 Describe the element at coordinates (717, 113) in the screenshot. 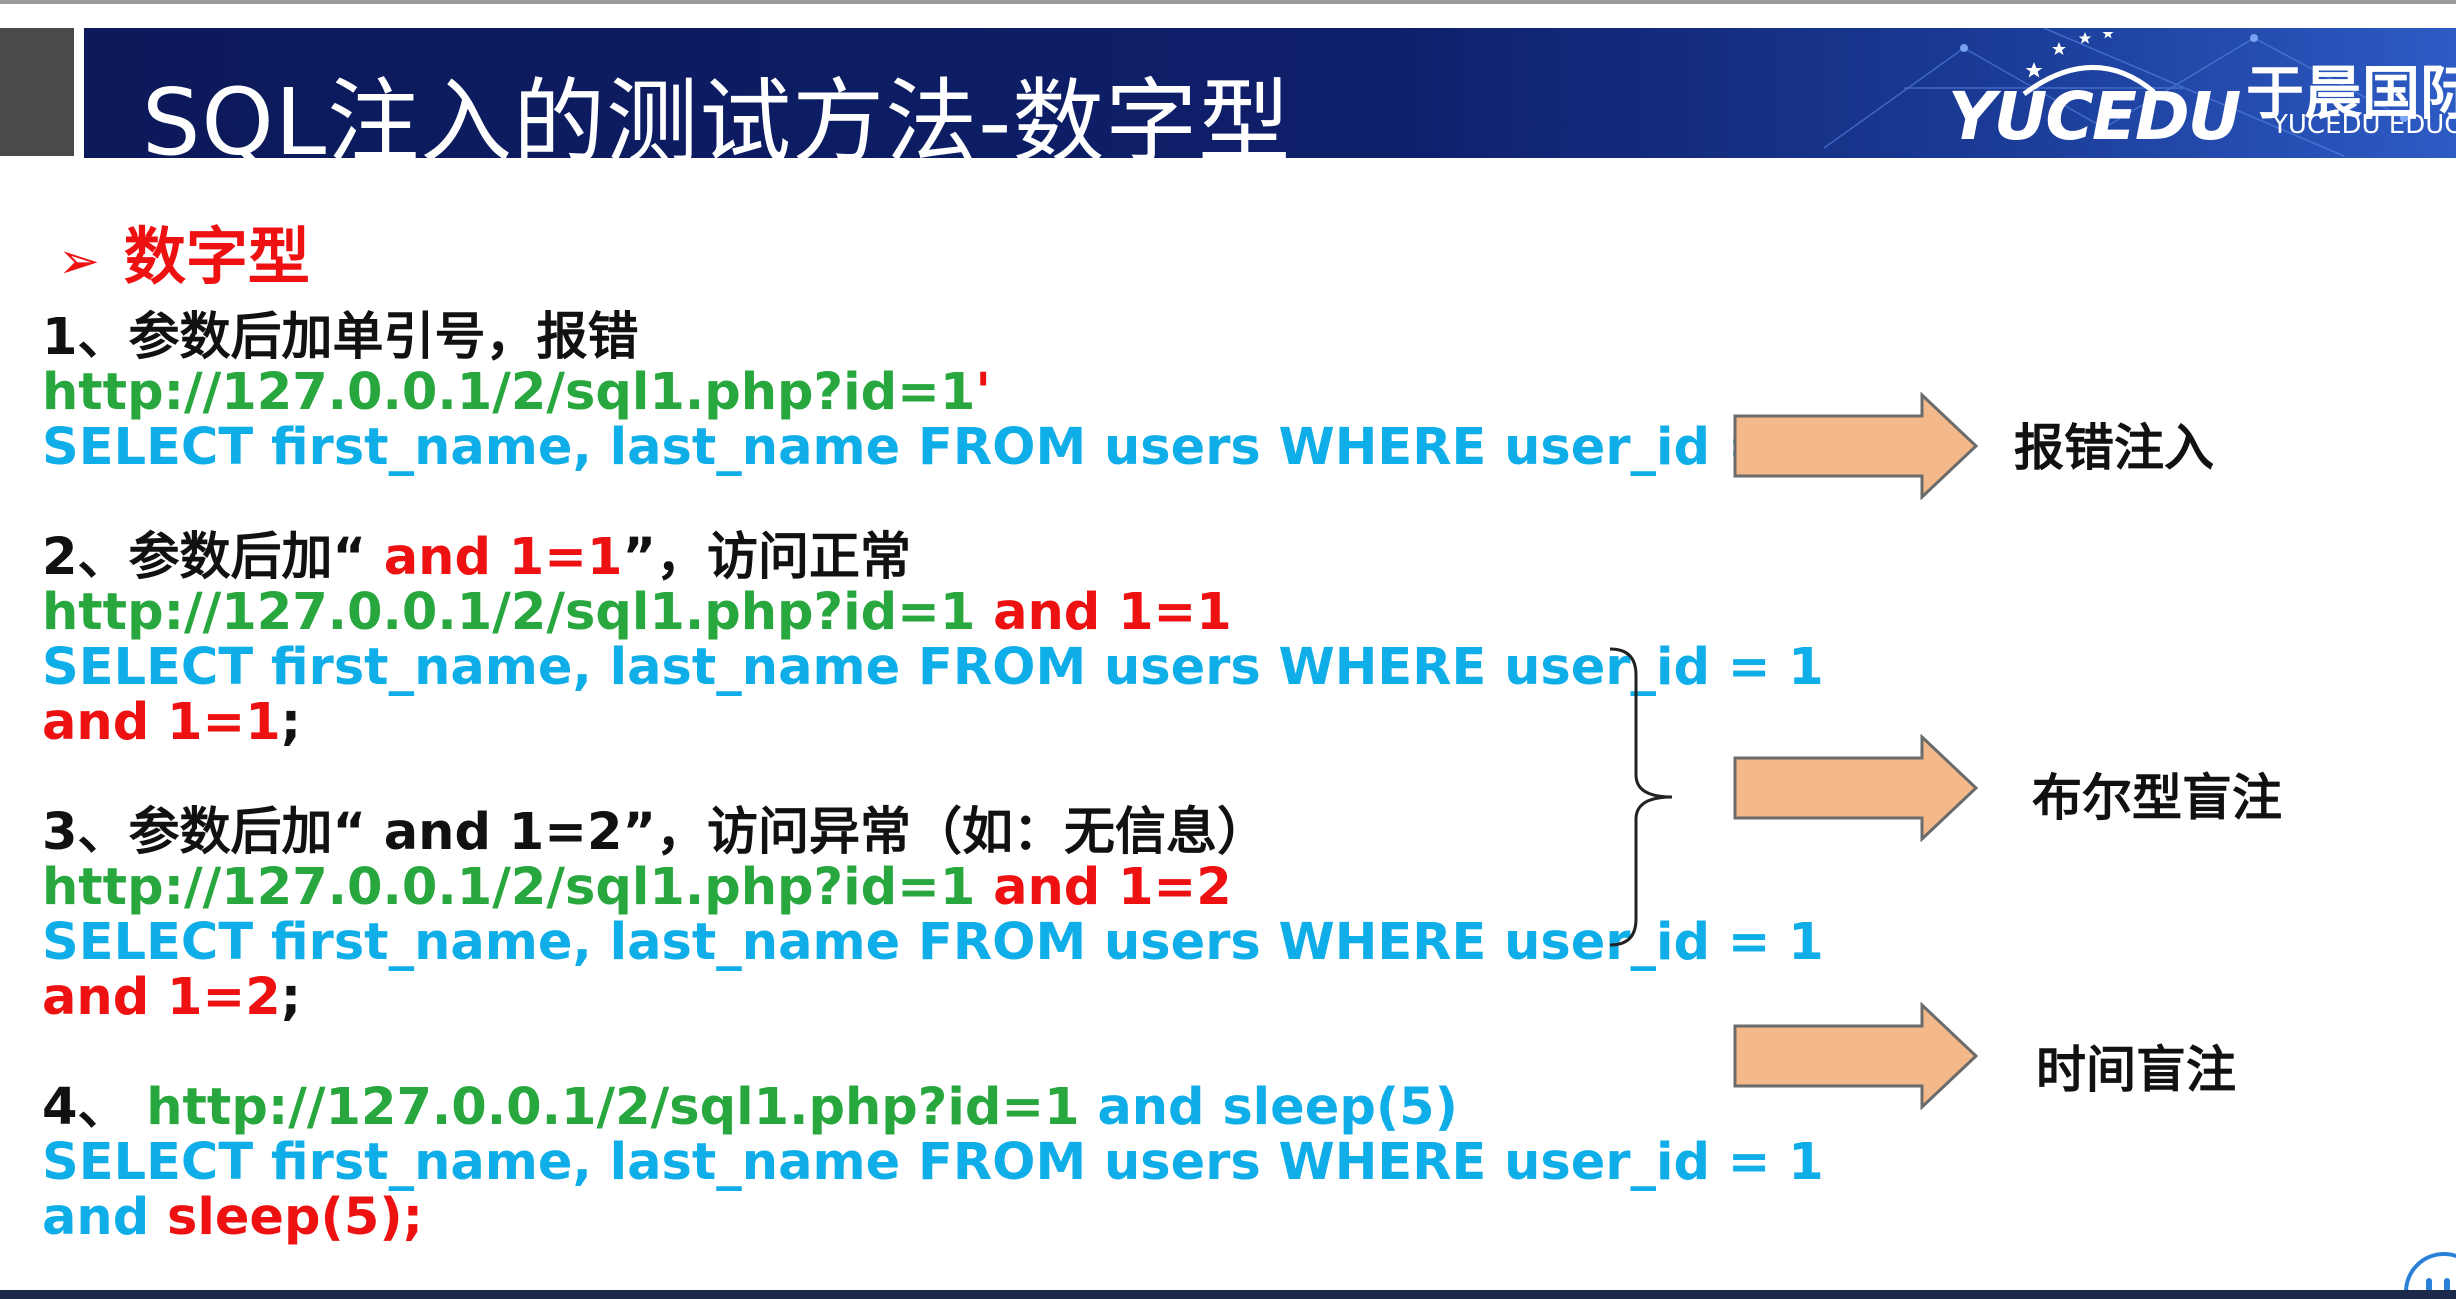

I see `page-title: SQL注入的测试方法-数字型` at that location.